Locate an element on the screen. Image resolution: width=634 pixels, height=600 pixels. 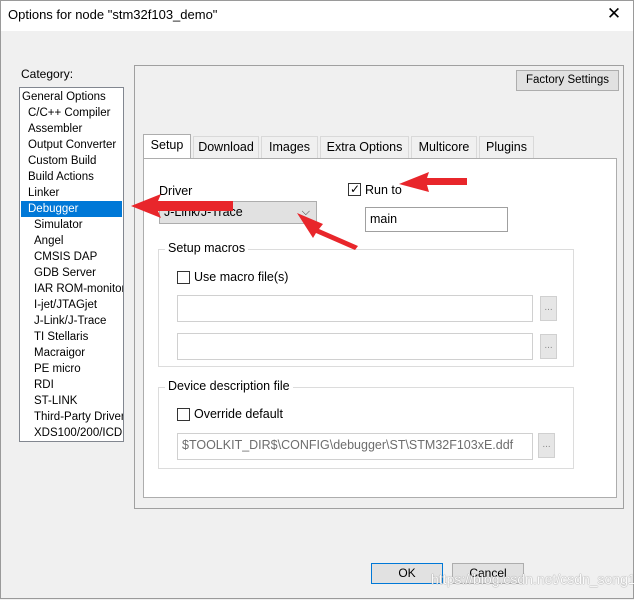
run-to-label: Run to is located at coordinates (383, 190).